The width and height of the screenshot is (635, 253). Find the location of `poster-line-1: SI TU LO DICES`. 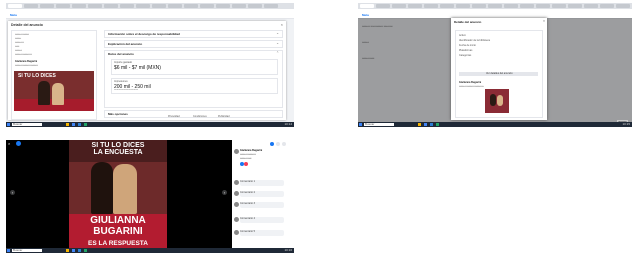

poster-line-1: SI TU LO DICES is located at coordinates (118, 145).